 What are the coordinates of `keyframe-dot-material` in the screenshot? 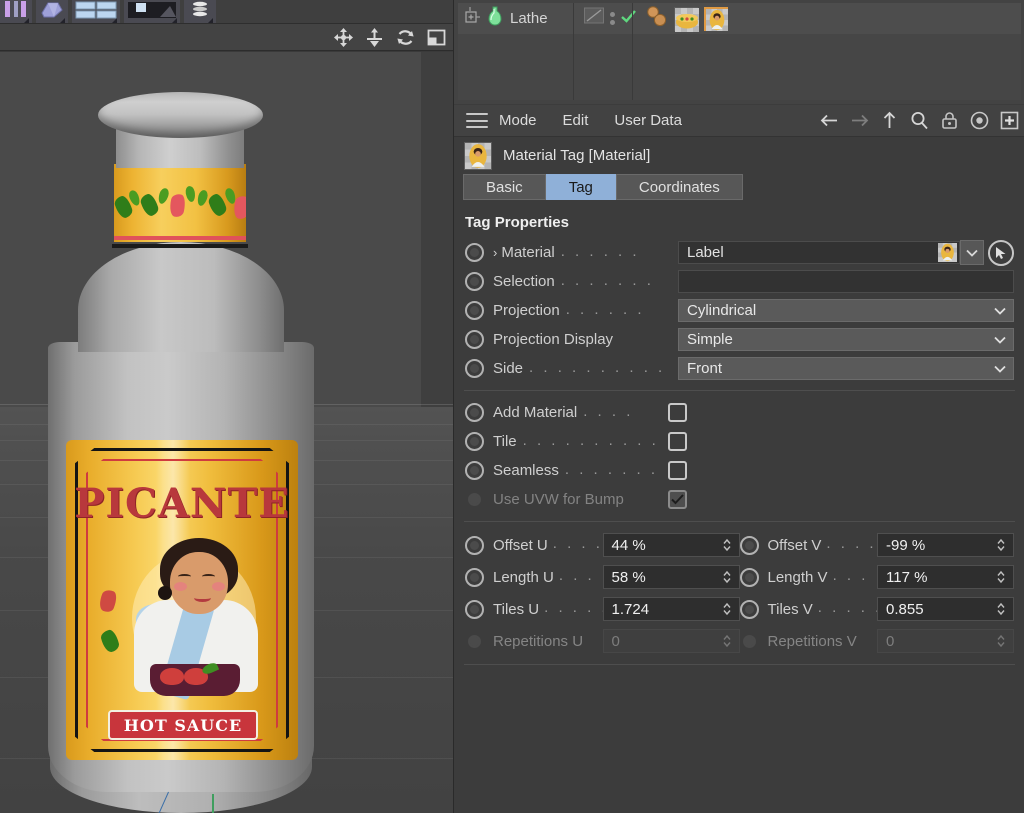 It's located at (474, 252).